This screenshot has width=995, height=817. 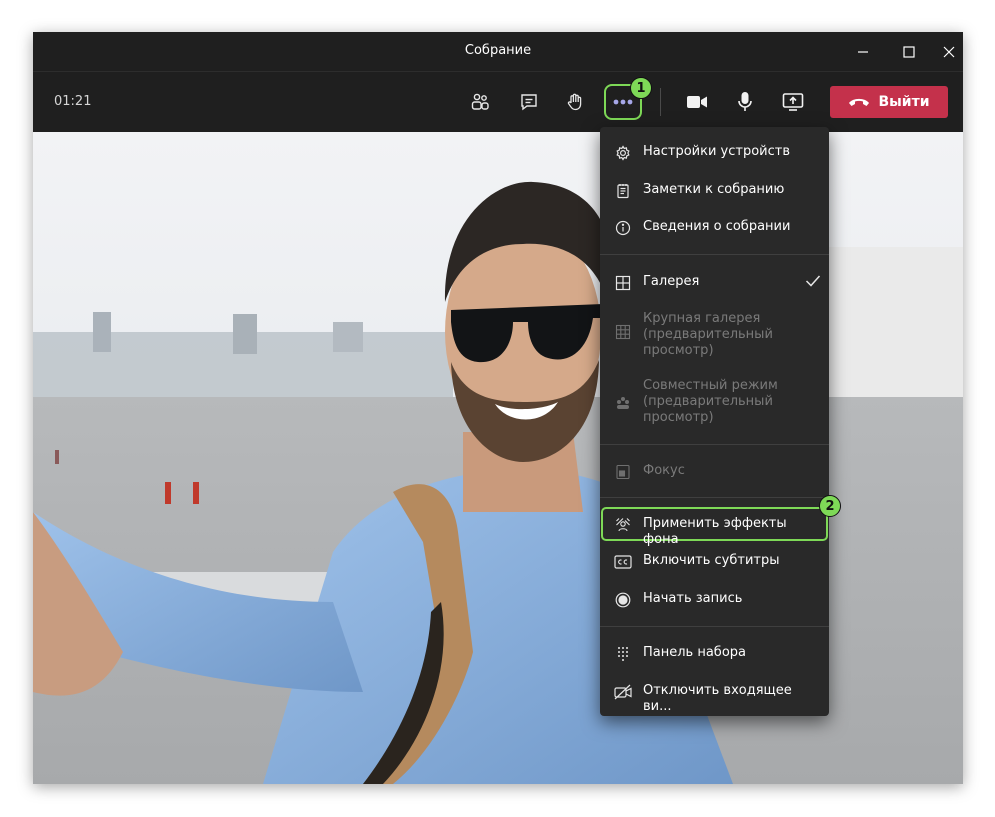 I want to click on record-icon, so click(x=623, y=600).